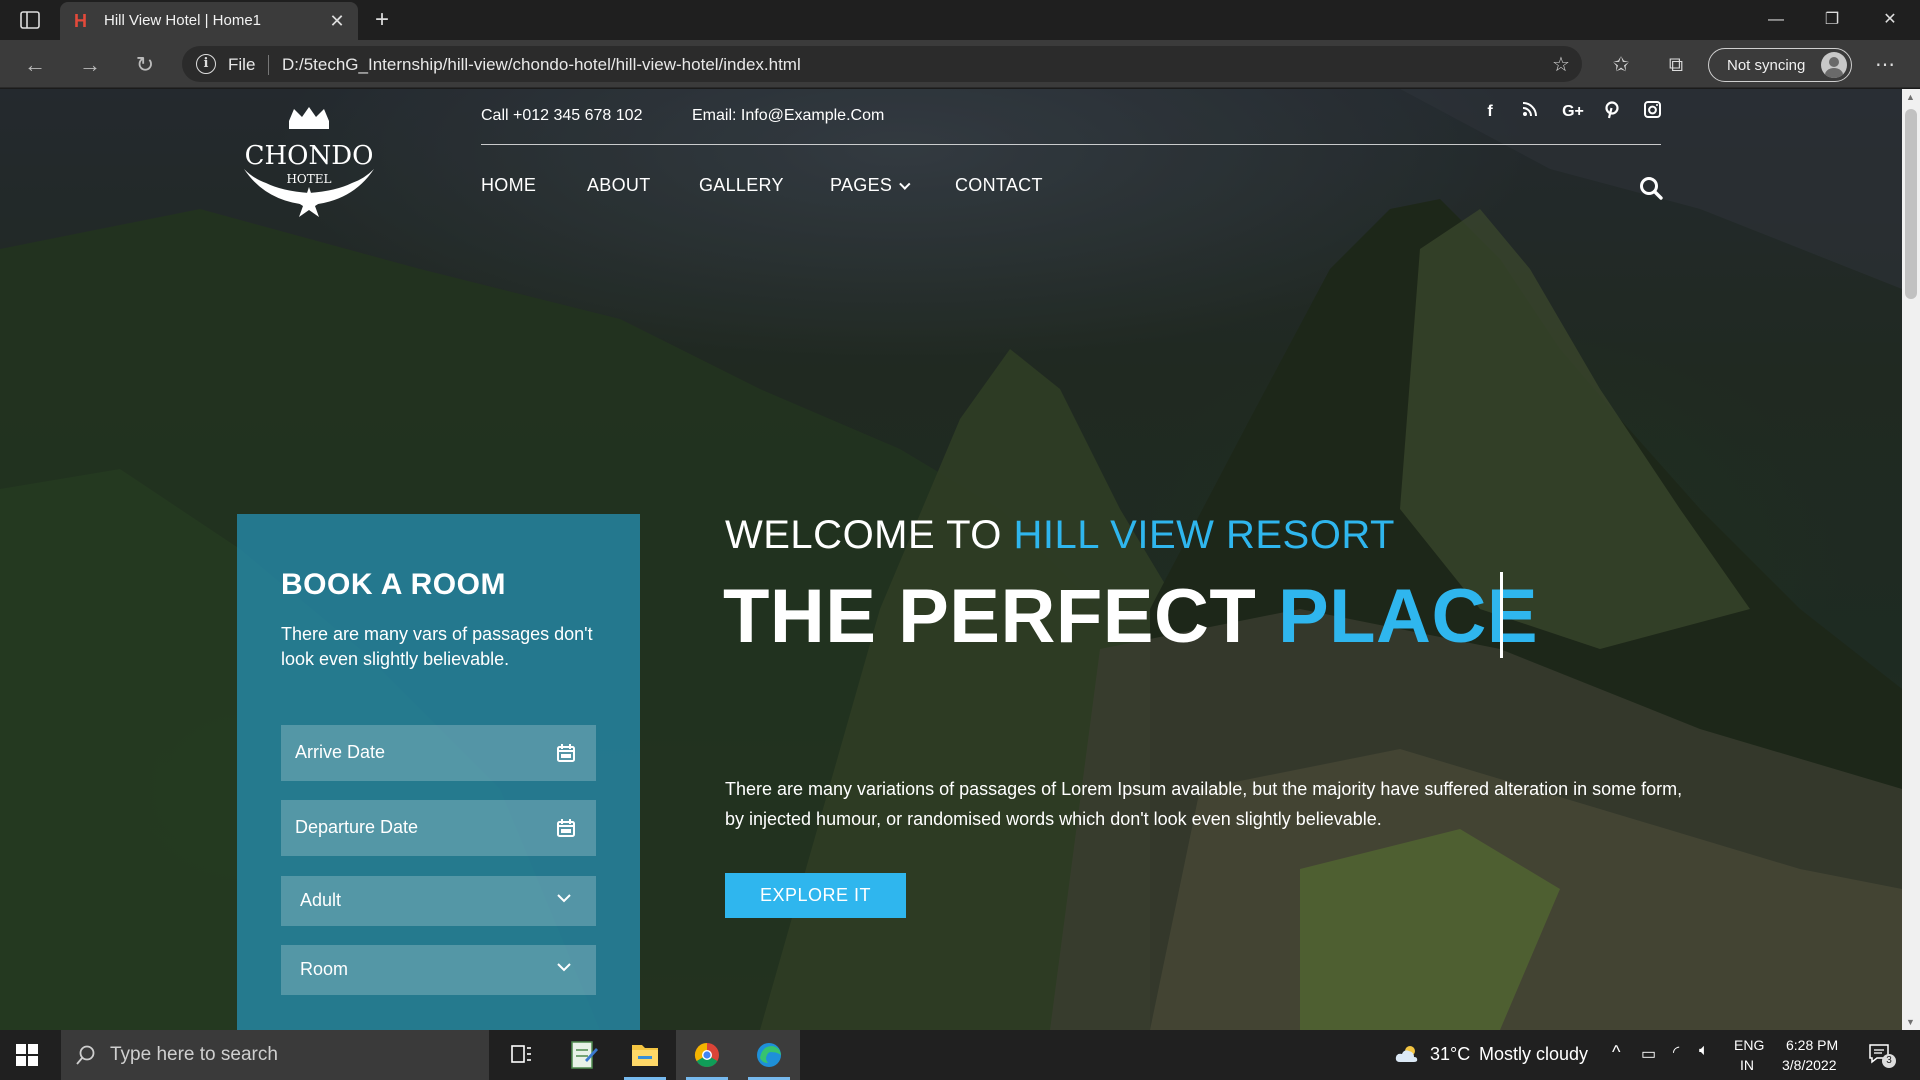 Image resolution: width=1920 pixels, height=1080 pixels. Describe the element at coordinates (1910, 97) in the screenshot. I see `scroll-up-icon: ▲` at that location.